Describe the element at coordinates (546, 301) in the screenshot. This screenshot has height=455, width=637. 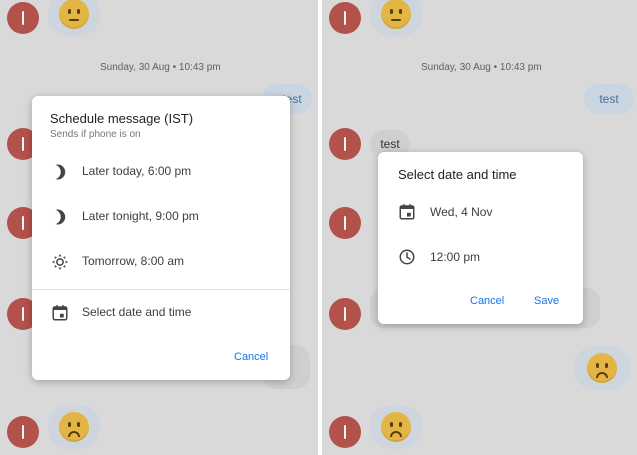
I see `save-button: Save` at that location.